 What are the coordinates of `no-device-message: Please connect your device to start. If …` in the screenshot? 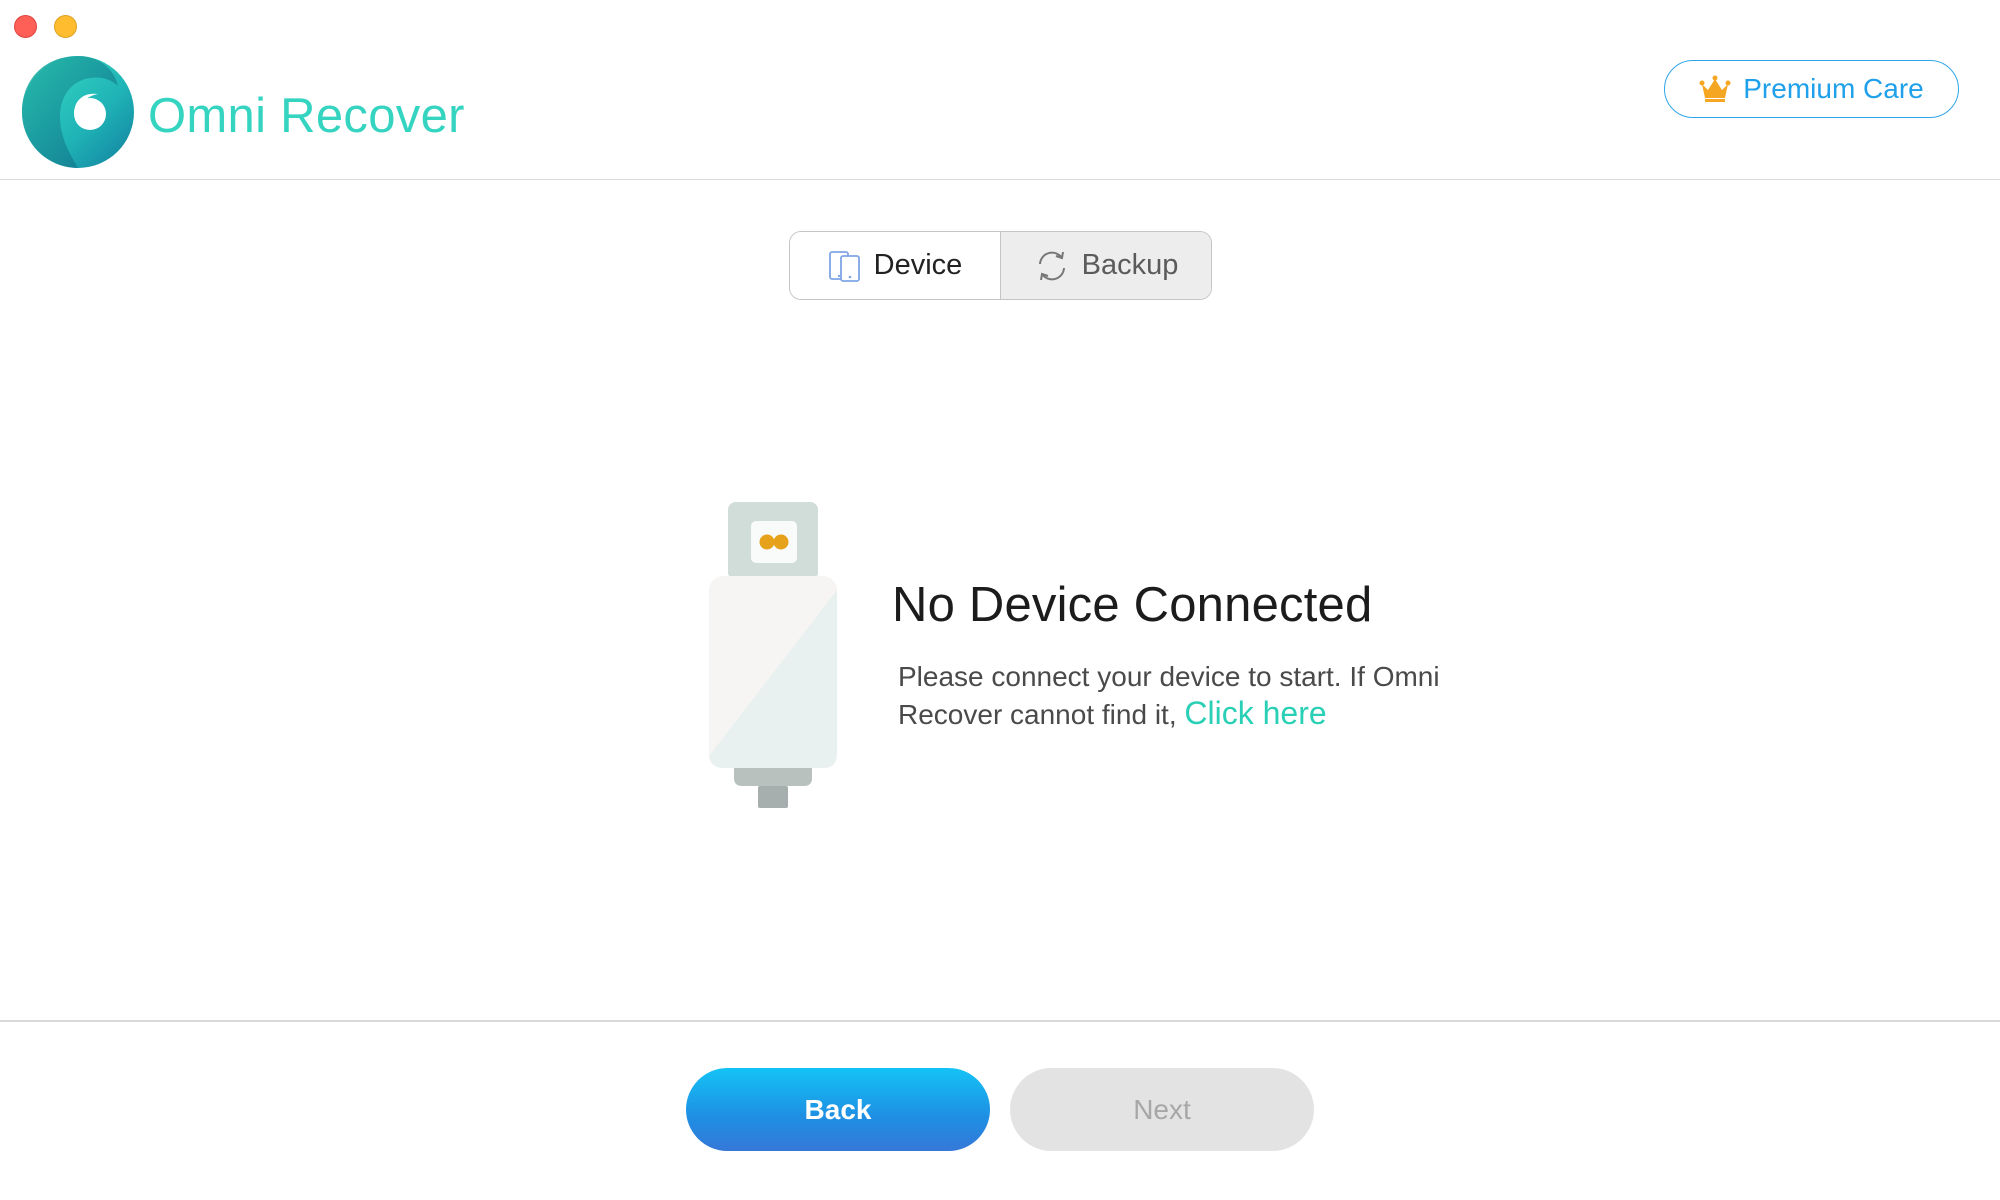 It's located at (1178, 695).